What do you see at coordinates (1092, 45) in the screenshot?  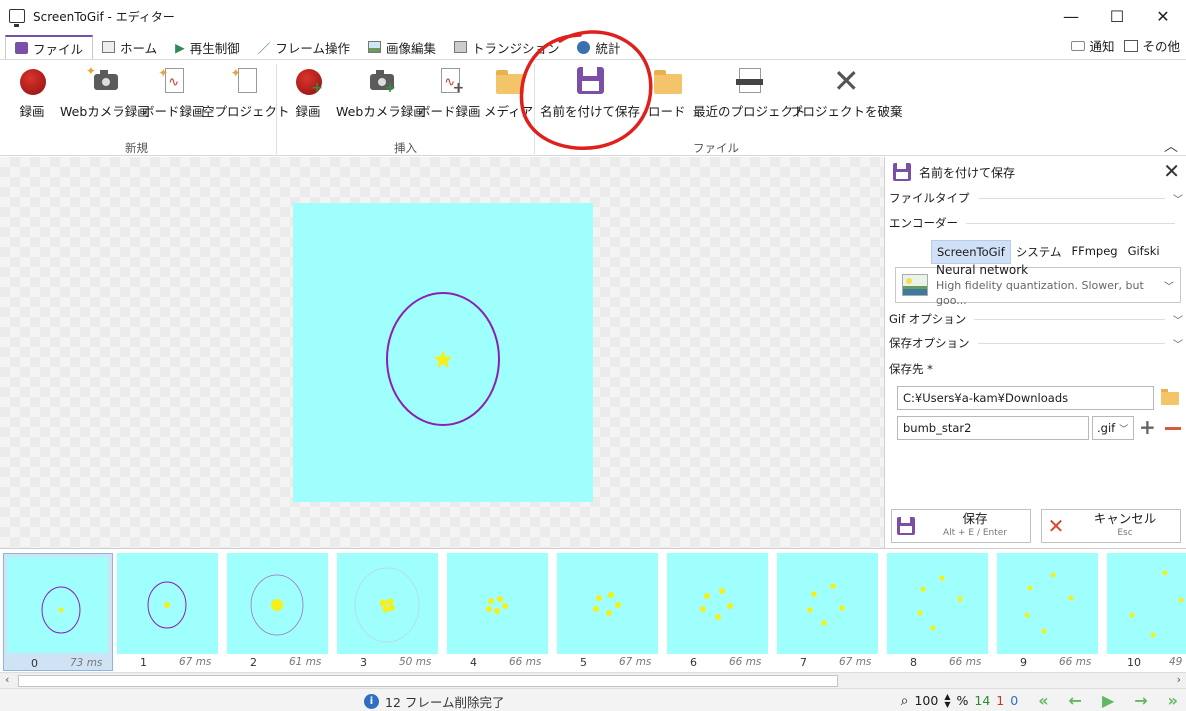 I see `notify-button: 通知` at bounding box center [1092, 45].